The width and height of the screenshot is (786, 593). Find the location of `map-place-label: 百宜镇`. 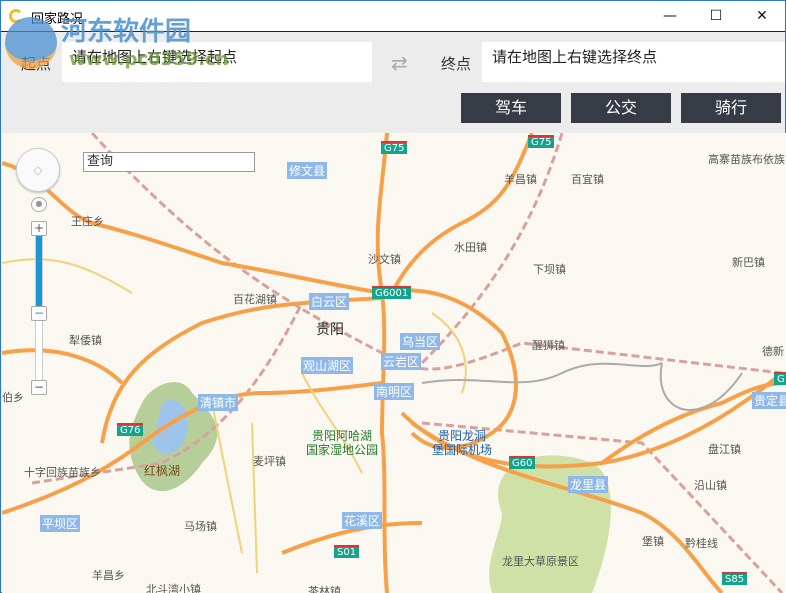

map-place-label: 百宜镇 is located at coordinates (587, 179).